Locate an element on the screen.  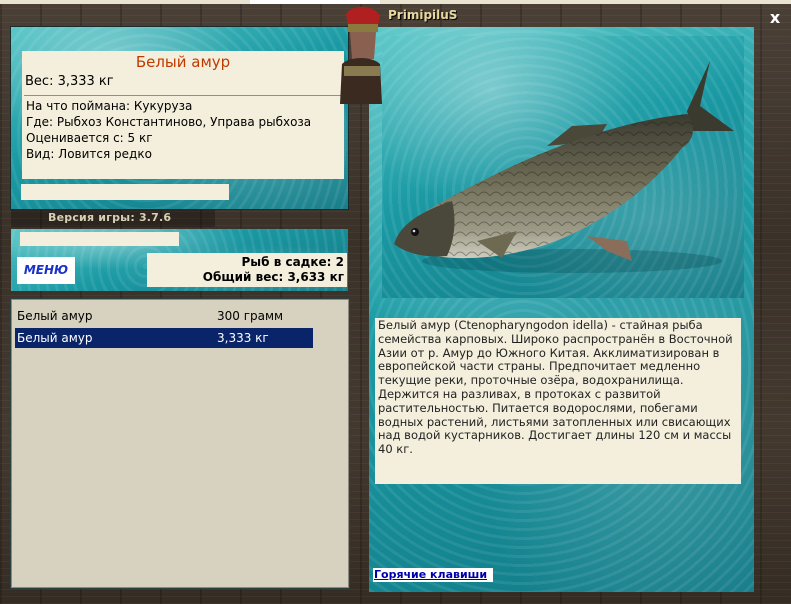
fish-title: Белый амур is located at coordinates (183, 62).